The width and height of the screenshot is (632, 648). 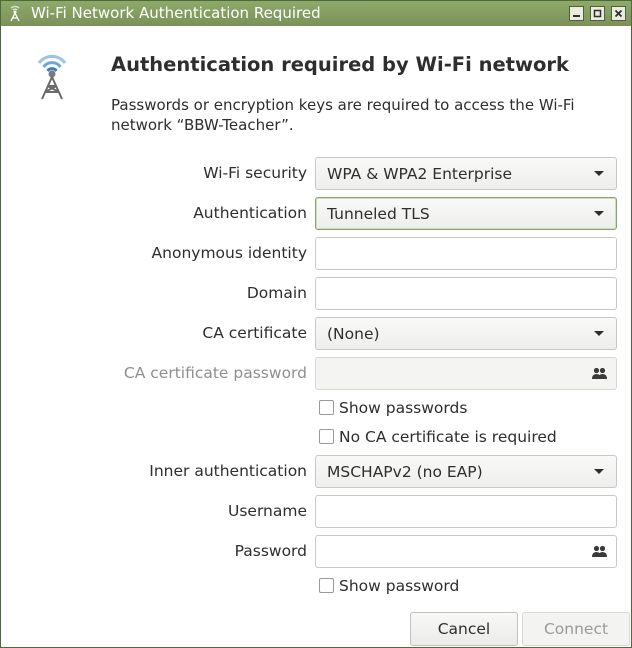 What do you see at coordinates (15, 13) in the screenshot?
I see `network-wireless-icon` at bounding box center [15, 13].